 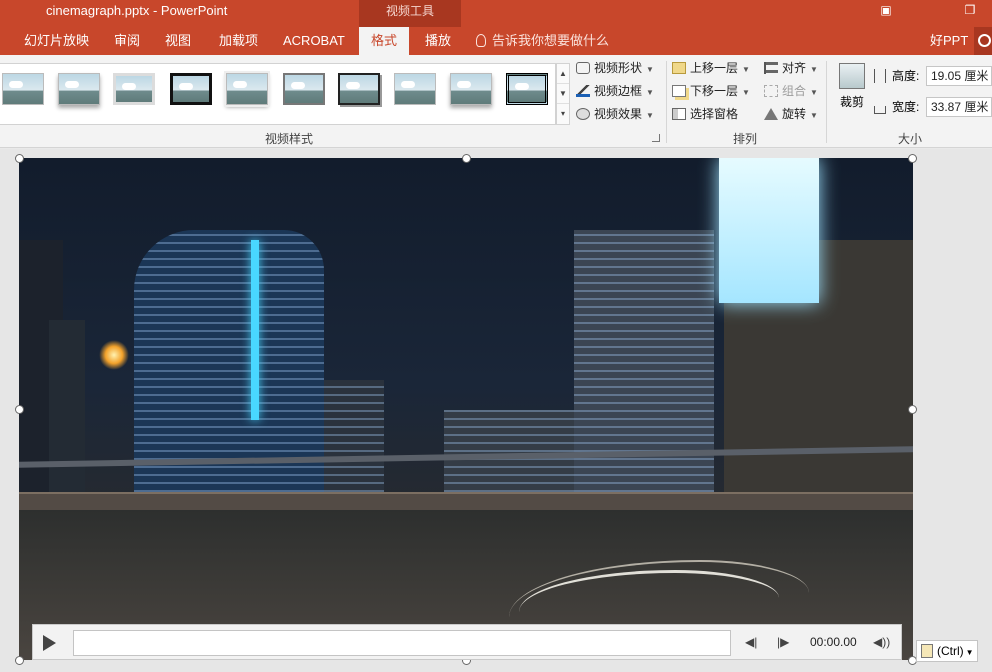 I want to click on clipboard-icon, so click(x=927, y=651).